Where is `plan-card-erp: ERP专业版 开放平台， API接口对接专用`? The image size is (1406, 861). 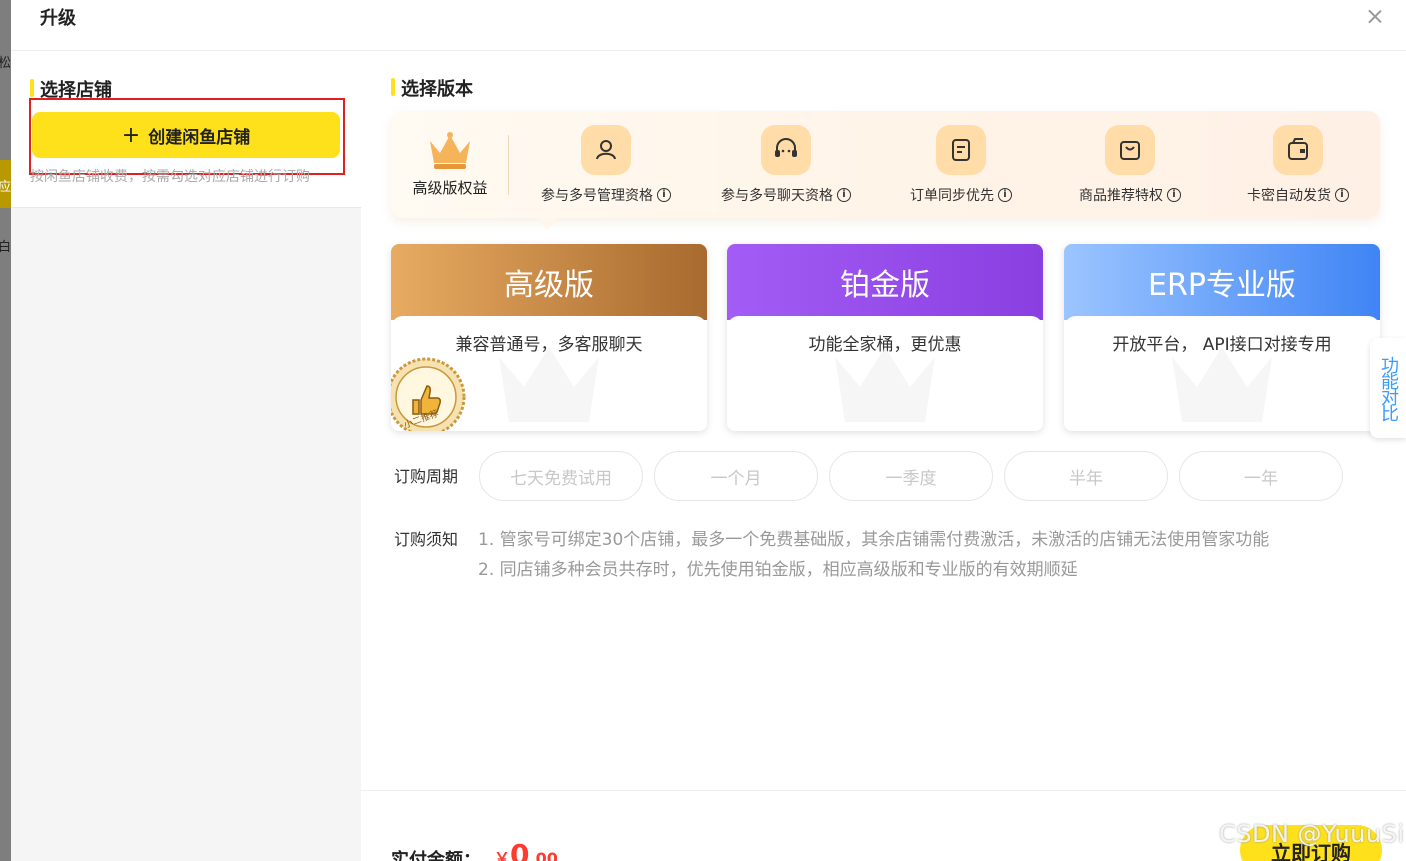 plan-card-erp: ERP专业版 开放平台， API接口对接专用 is located at coordinates (1222, 337).